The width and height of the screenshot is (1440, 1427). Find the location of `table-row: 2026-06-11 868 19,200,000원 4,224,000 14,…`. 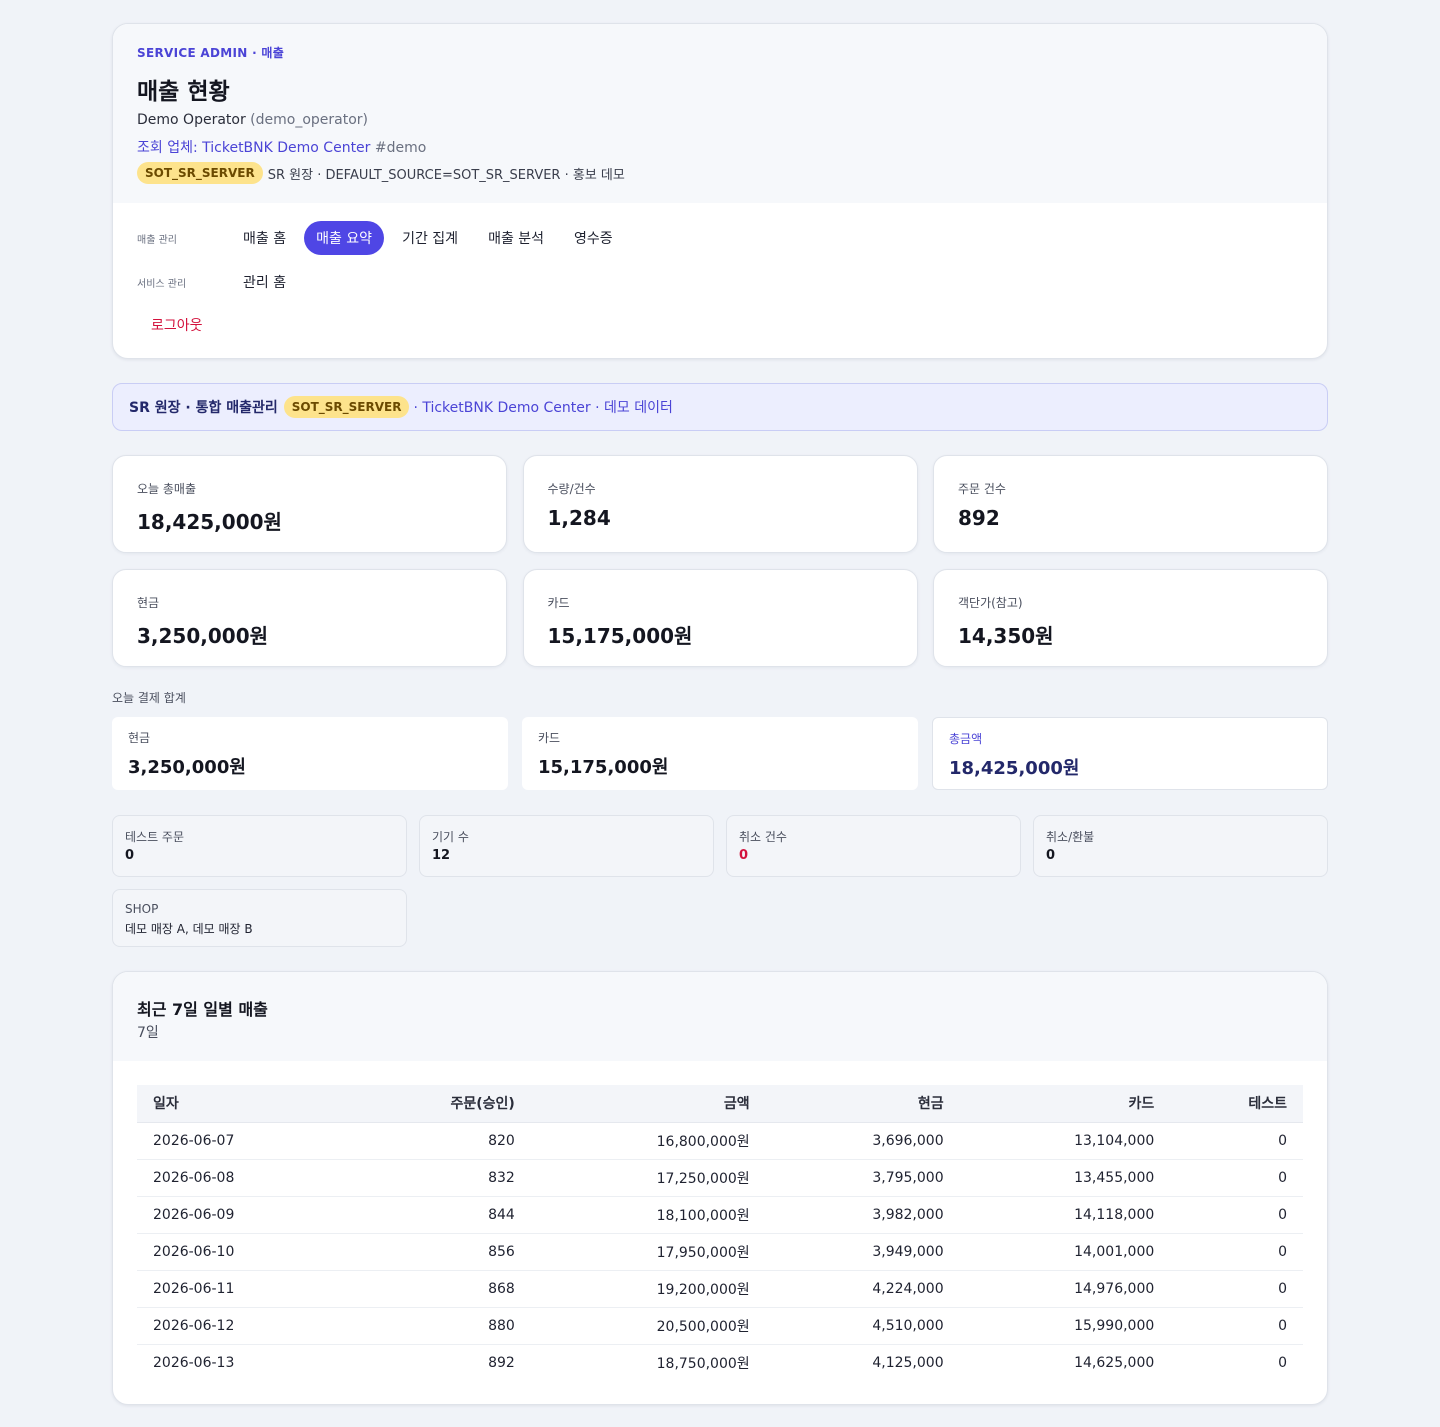

table-row: 2026-06-11 868 19,200,000원 4,224,000 14,… is located at coordinates (720, 1289).